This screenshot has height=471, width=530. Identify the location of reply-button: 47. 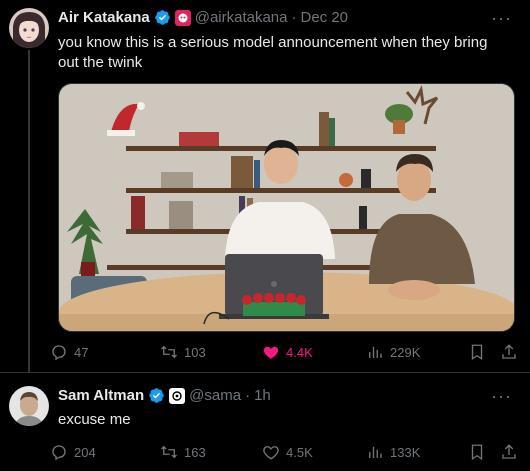
(69, 352).